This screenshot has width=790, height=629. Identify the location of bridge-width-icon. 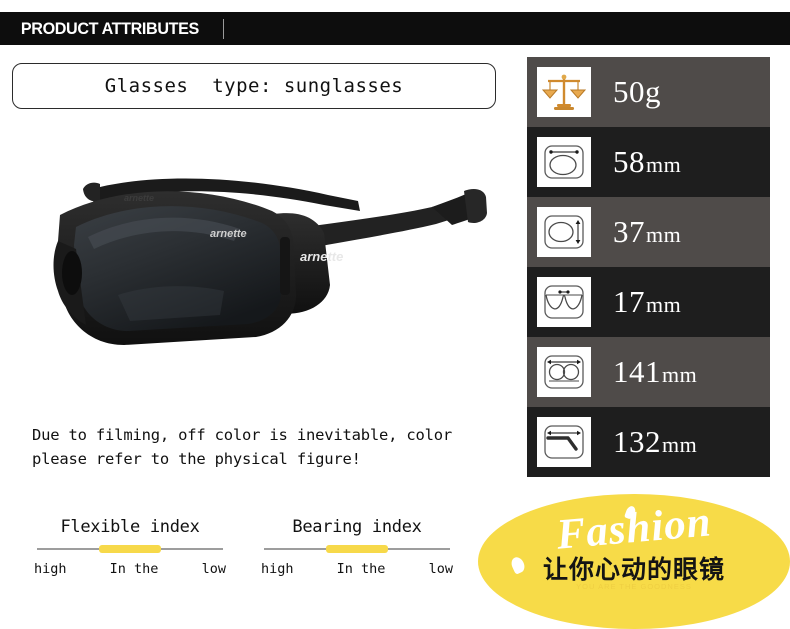
(564, 302).